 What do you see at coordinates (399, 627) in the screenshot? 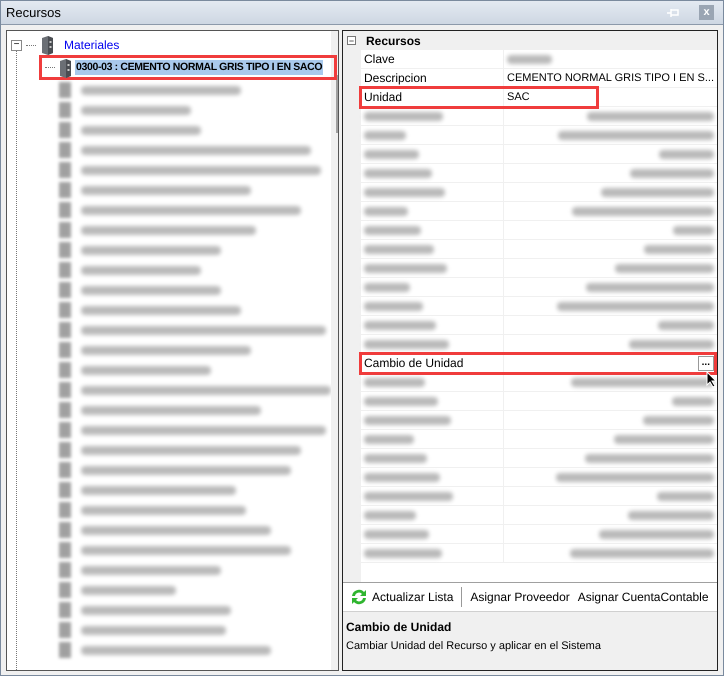
I see `help-title: Cambio de Unidad` at bounding box center [399, 627].